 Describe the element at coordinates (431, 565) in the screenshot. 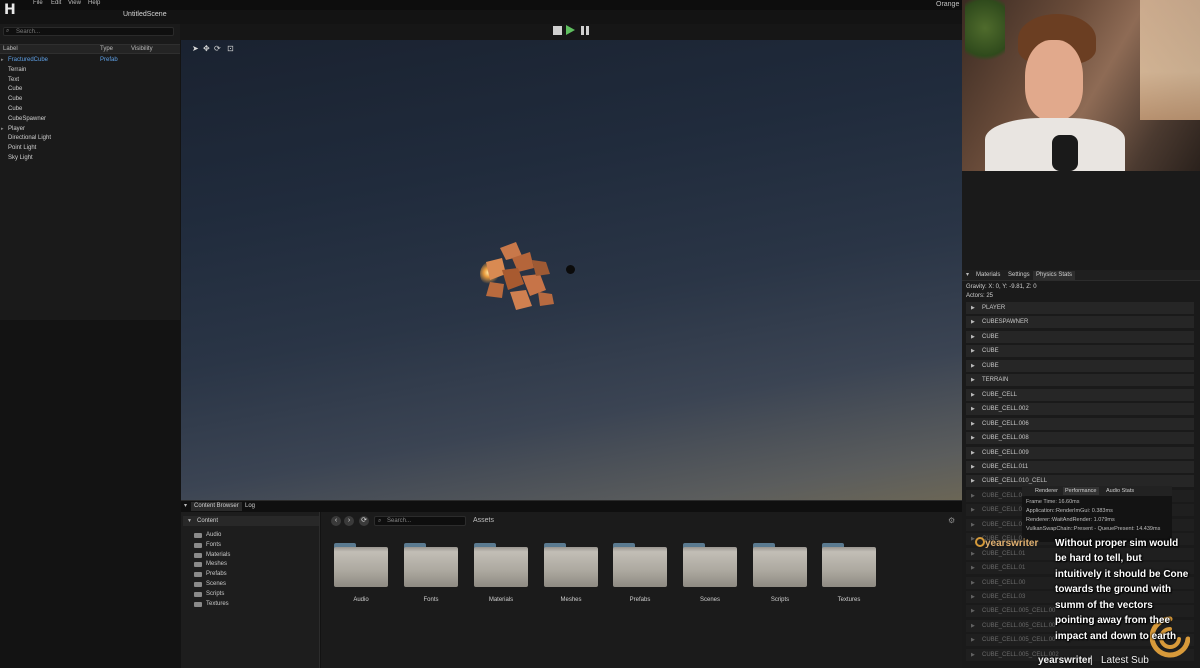

I see `asset-folder-fonts` at that location.